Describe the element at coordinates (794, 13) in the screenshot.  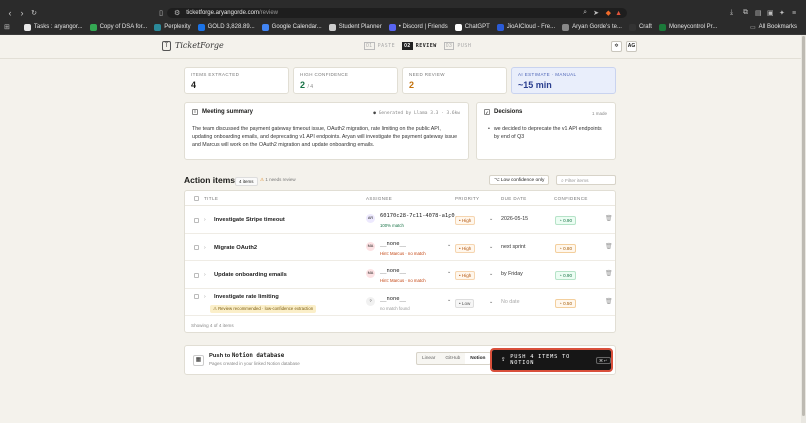
I see `menu-icon: ≡` at that location.